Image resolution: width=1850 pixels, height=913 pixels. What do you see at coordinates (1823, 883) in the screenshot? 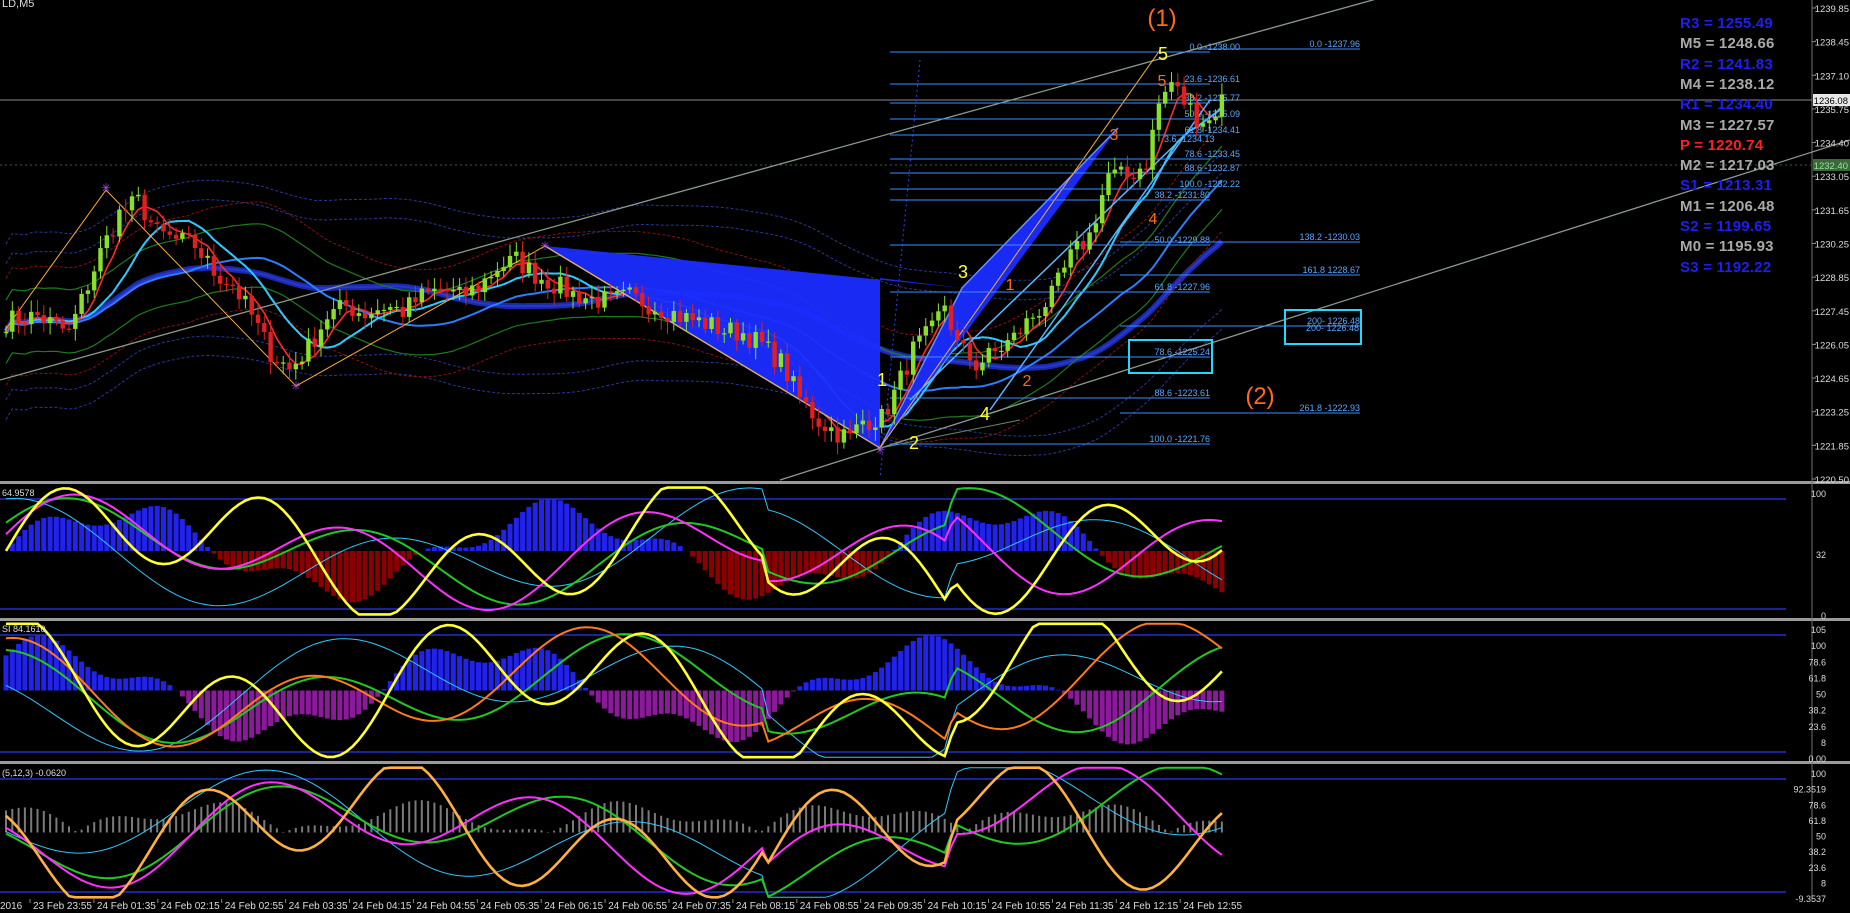
I see `osc-tick-label: 8` at bounding box center [1823, 883].